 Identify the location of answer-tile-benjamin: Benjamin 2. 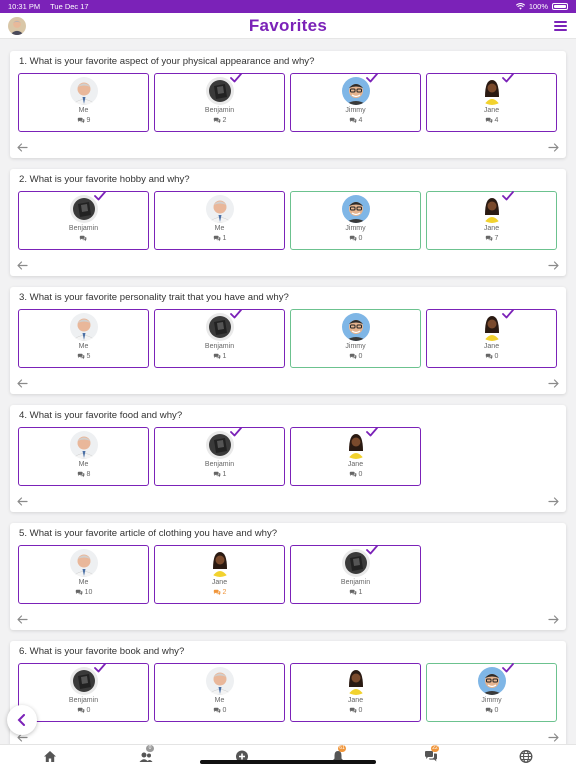
(219, 102).